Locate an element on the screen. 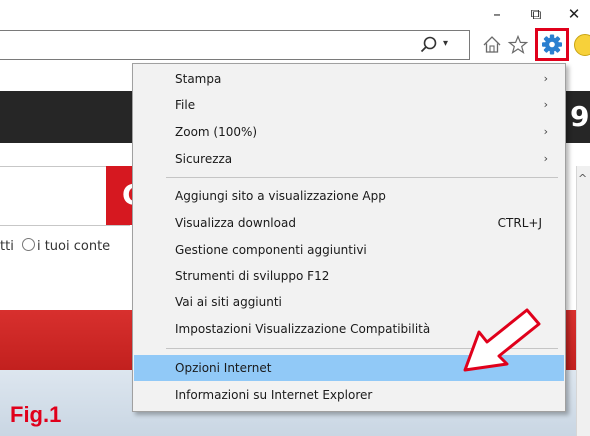 The height and width of the screenshot is (436, 590). menu-item-shortcut: CTRL+J is located at coordinates (519, 223).